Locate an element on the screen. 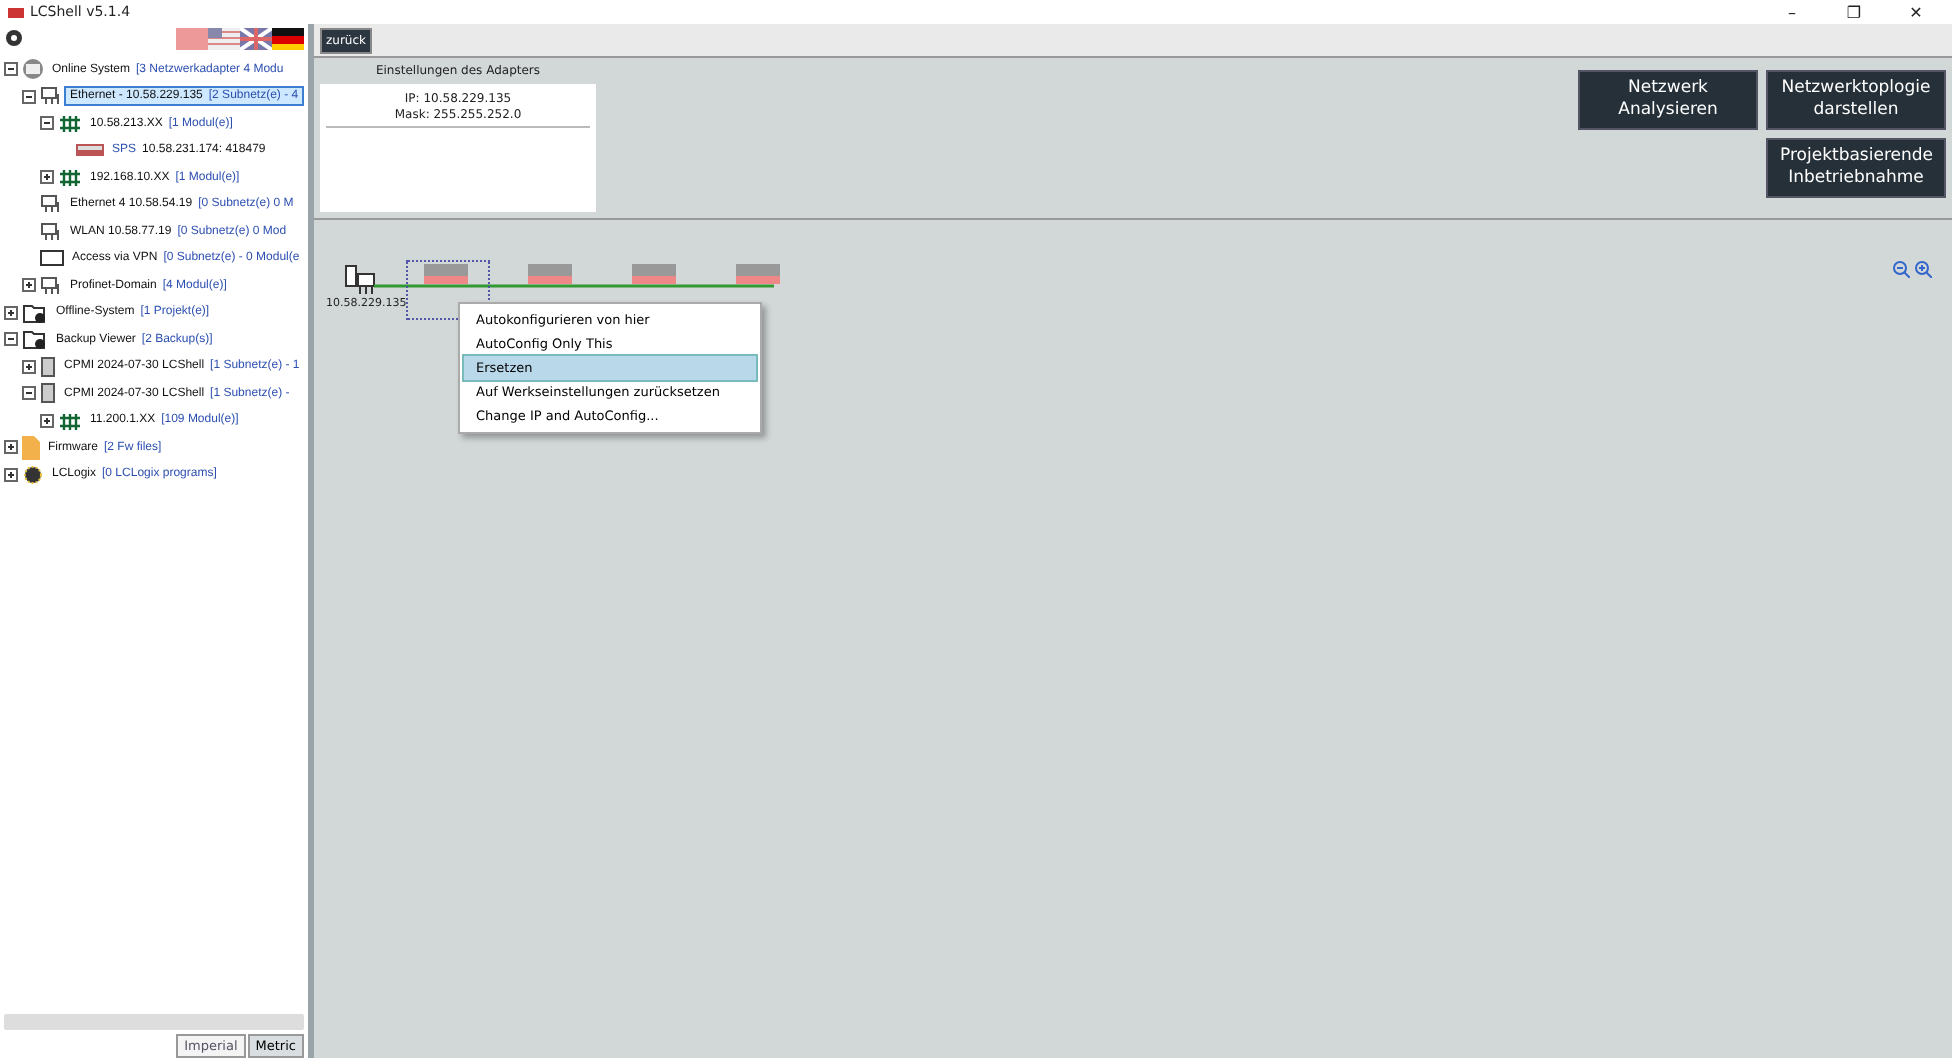 The height and width of the screenshot is (1058, 1952). uk-flag-icon is located at coordinates (256, 38).